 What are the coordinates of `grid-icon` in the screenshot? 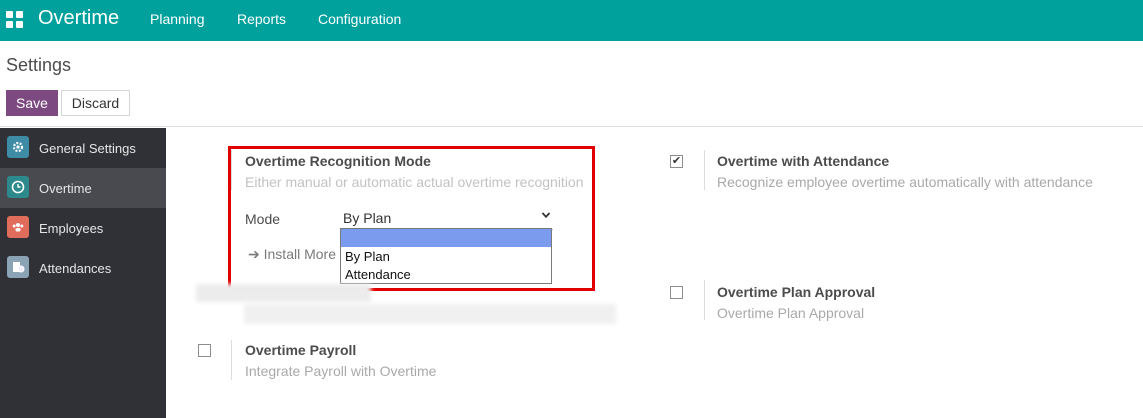 It's located at (15, 20).